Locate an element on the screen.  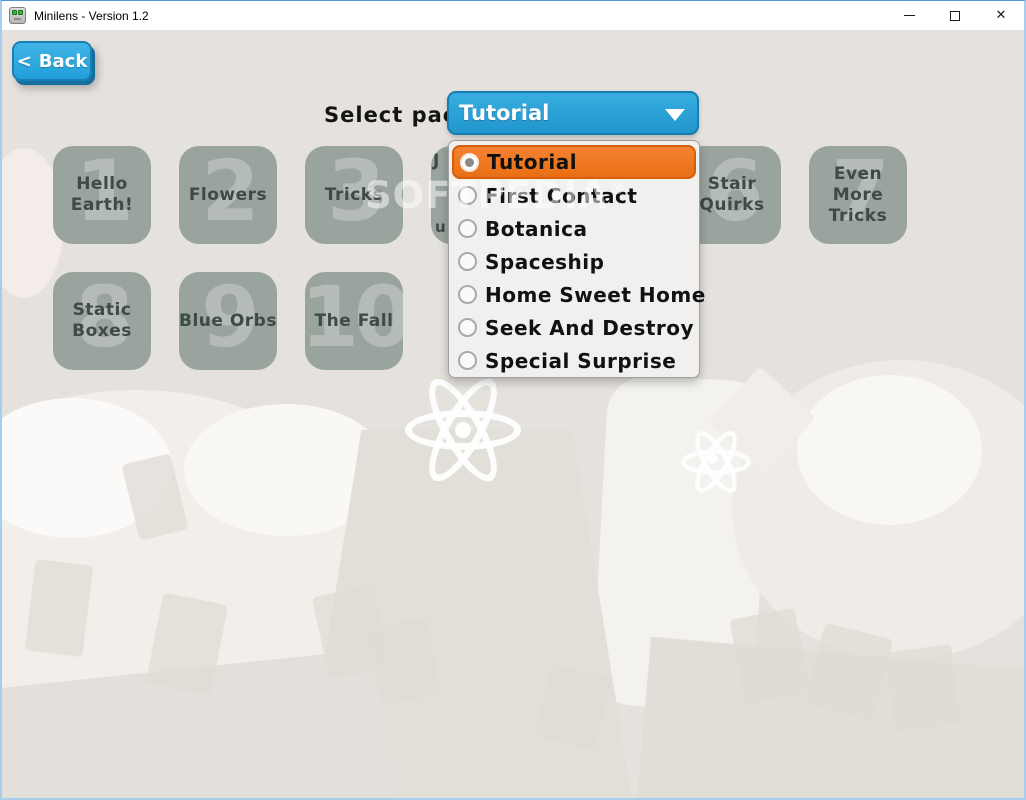
minimize-icon is located at coordinates (909, 15).